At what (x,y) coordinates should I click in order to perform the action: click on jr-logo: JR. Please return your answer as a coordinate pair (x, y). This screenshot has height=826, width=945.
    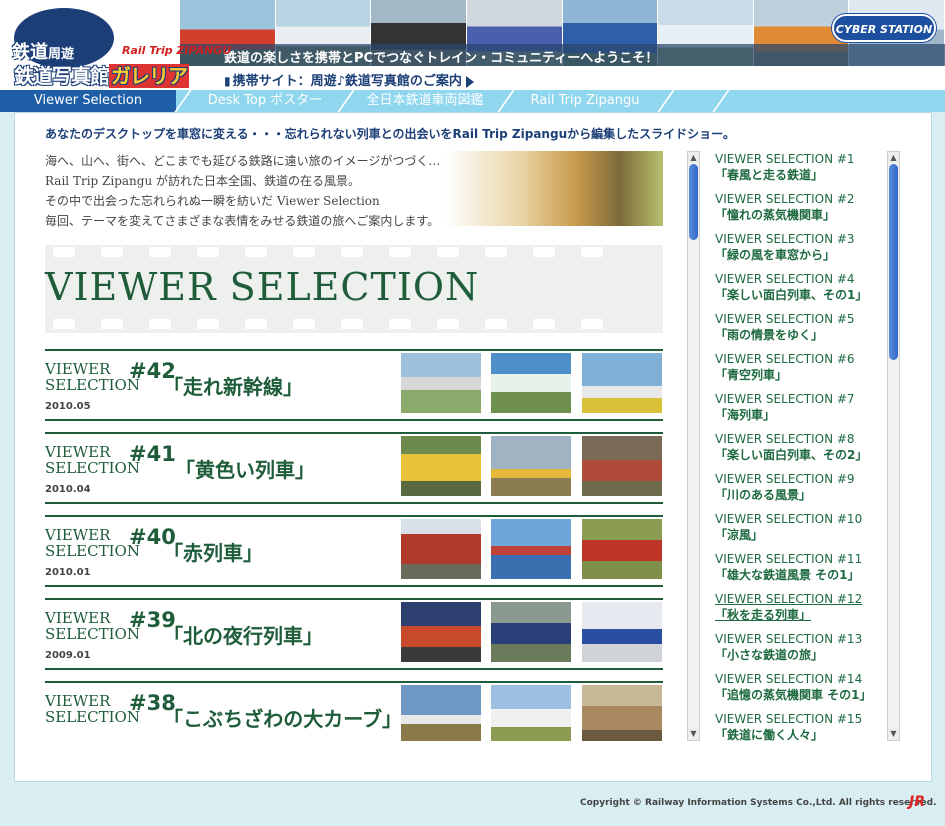
    Looking at the image, I should click on (917, 802).